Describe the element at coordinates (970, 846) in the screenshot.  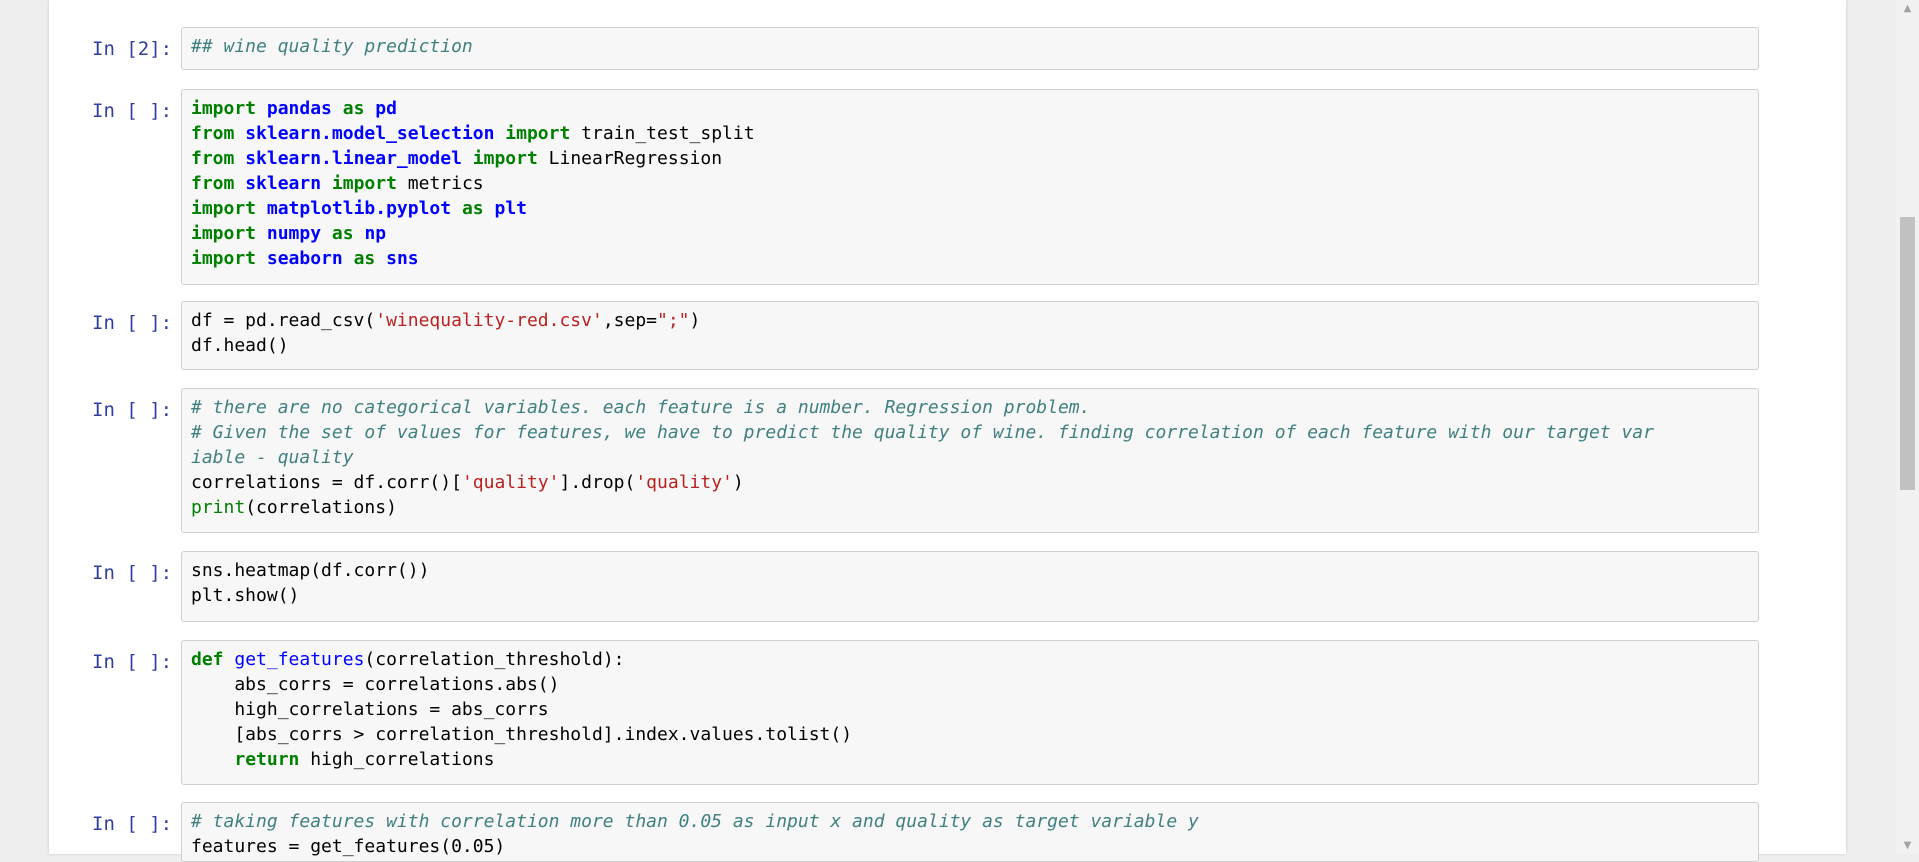
I see `code-line: features = get_features(0.05)` at that location.